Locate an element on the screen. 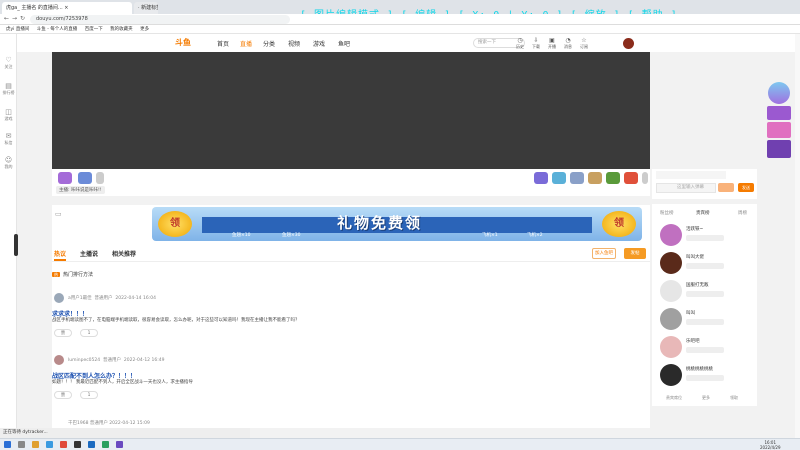  nav-home: 首页 is located at coordinates (223, 43).